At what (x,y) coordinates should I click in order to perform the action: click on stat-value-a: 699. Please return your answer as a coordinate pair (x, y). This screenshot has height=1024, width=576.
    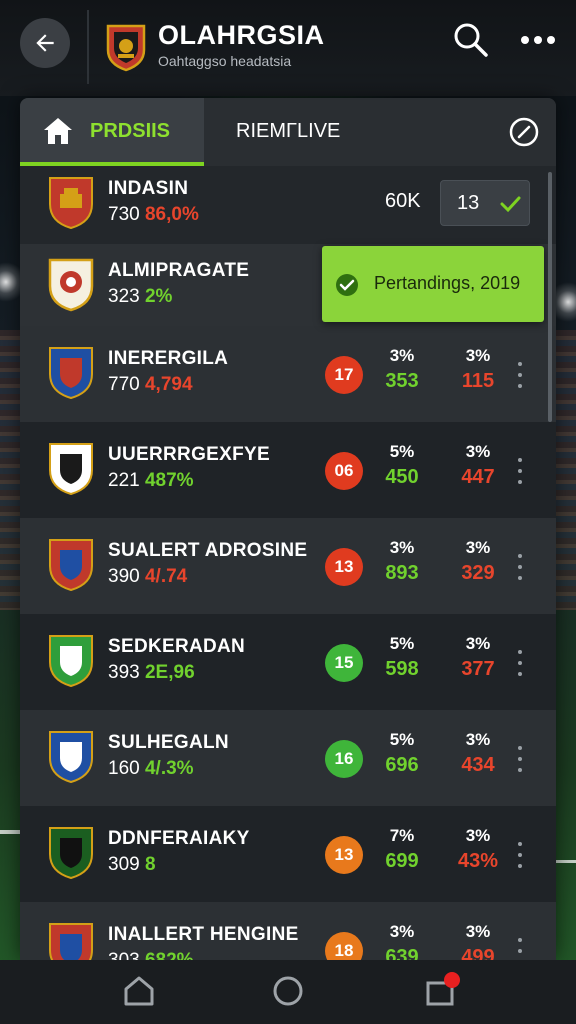
    Looking at the image, I should click on (402, 861).